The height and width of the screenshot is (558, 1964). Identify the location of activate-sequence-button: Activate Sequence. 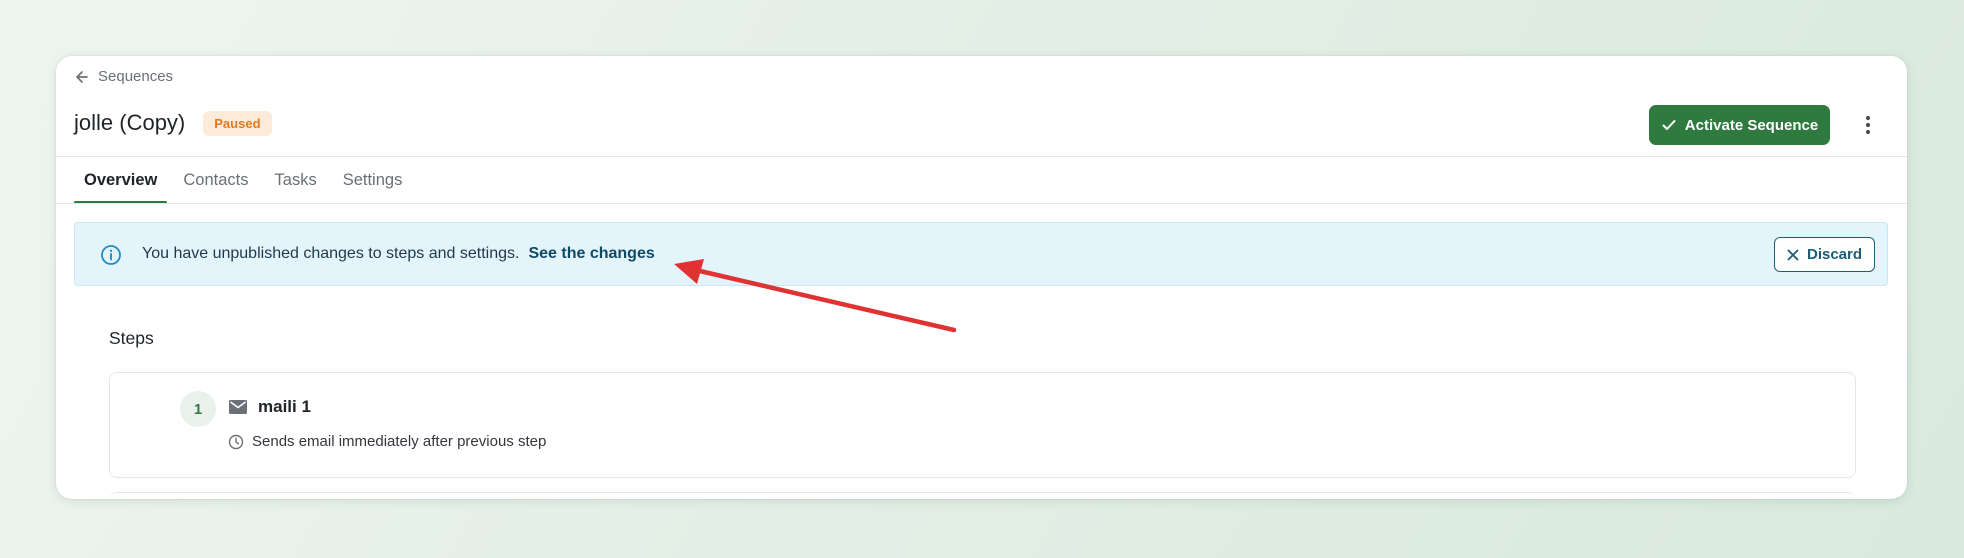
(1739, 125).